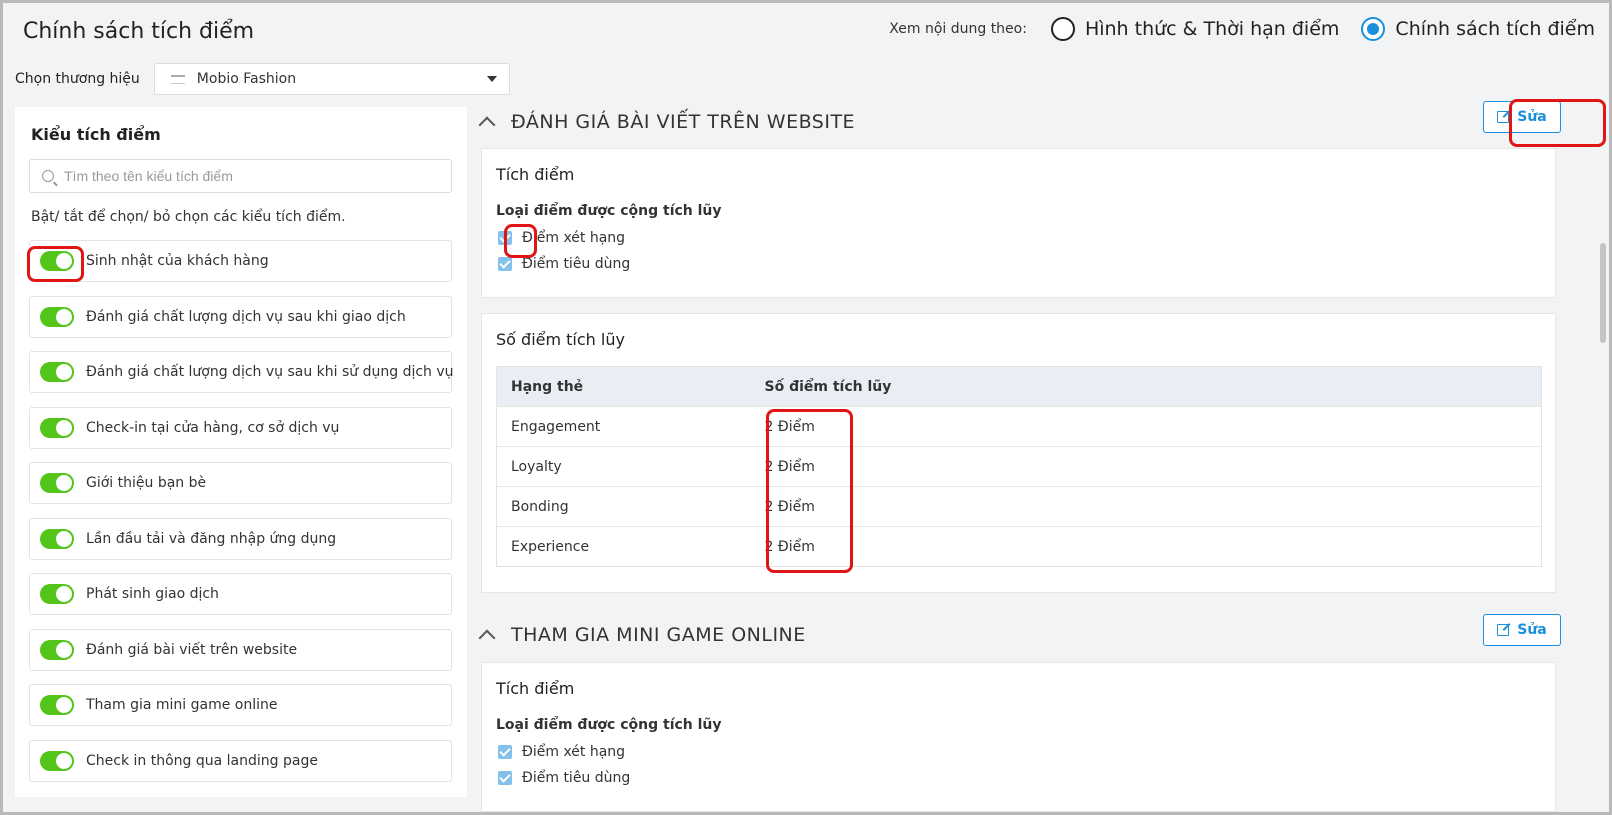 The height and width of the screenshot is (815, 1612). Describe the element at coordinates (77, 79) in the screenshot. I see `brand-label: Chọn thương hiệu` at that location.